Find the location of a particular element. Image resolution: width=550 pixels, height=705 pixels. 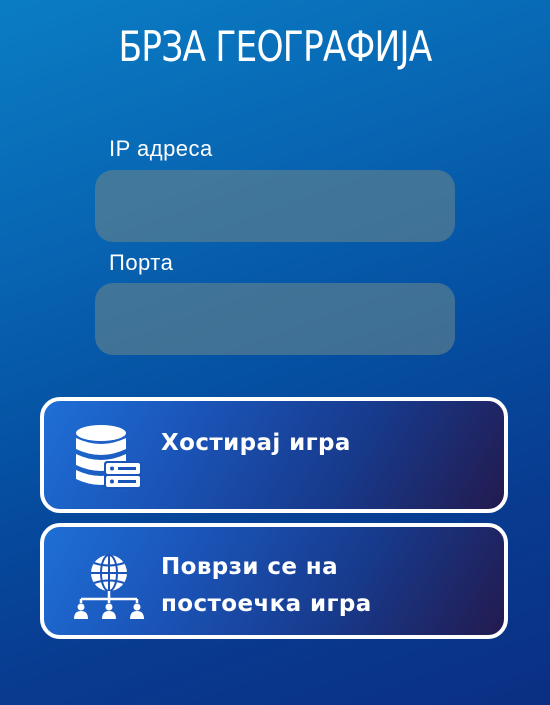

port-input is located at coordinates (275, 319).